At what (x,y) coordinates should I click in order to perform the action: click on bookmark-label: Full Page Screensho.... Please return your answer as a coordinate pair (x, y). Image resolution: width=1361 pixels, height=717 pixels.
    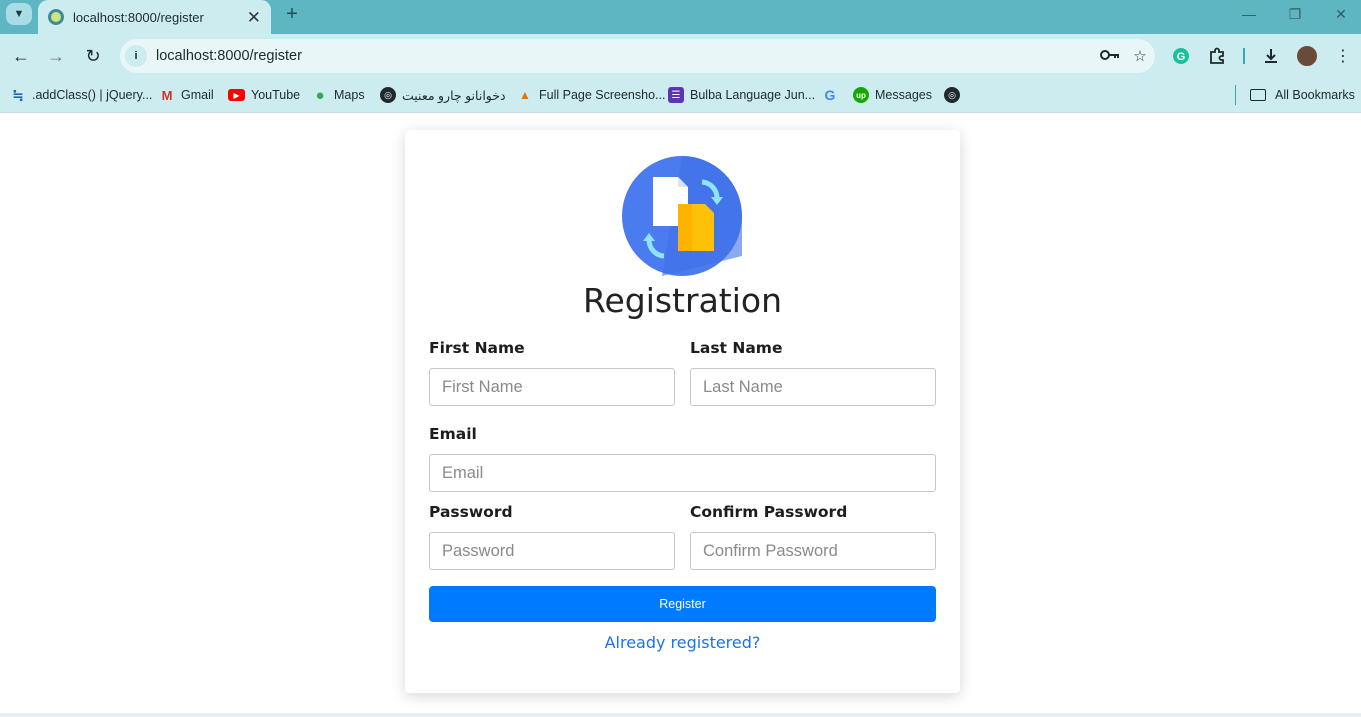
    Looking at the image, I should click on (602, 95).